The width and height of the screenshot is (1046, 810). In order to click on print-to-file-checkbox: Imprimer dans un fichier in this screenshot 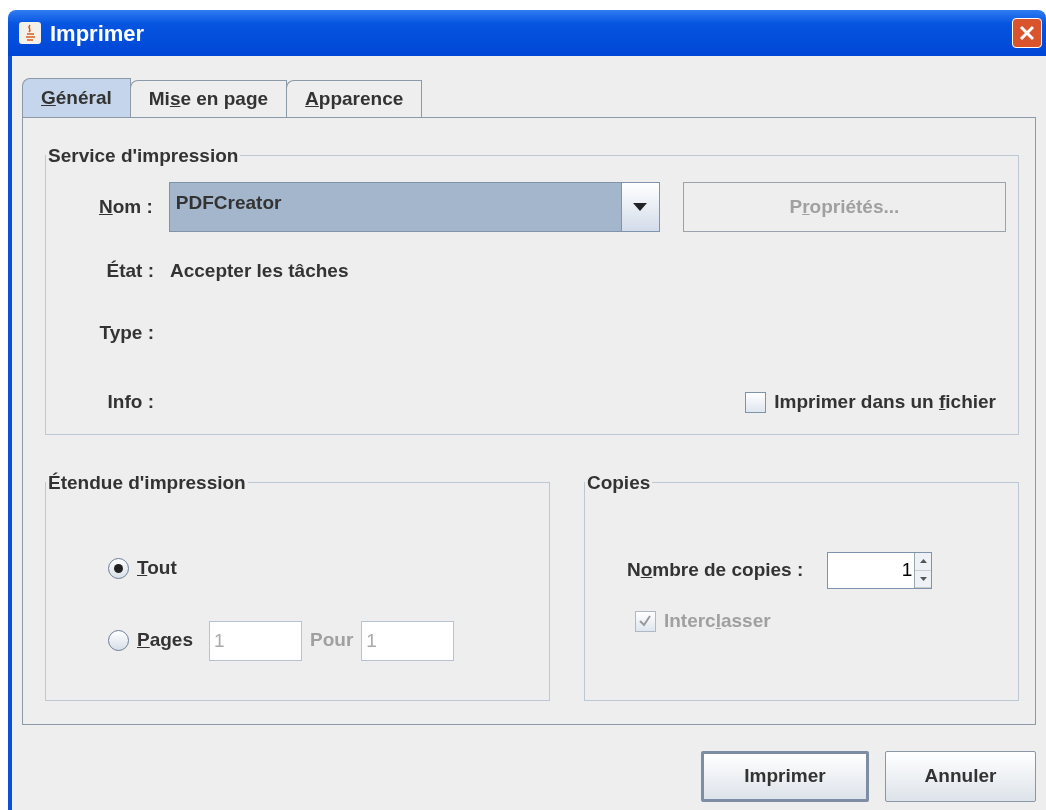, I will do `click(870, 402)`.